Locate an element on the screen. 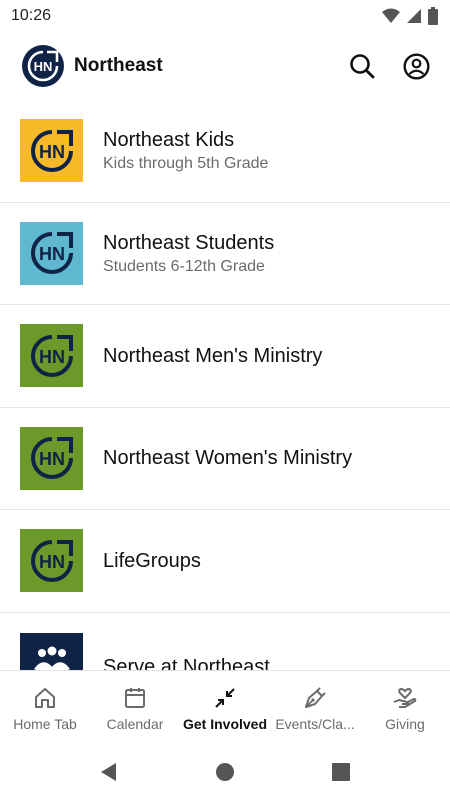 This screenshot has width=450, height=800. signal-icon is located at coordinates (414, 16).